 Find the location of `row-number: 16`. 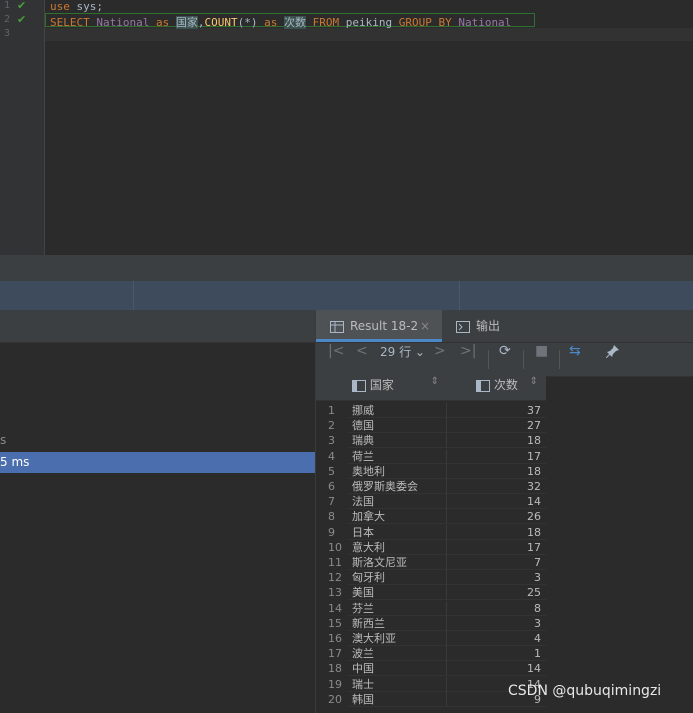

row-number: 16 is located at coordinates (335, 638).